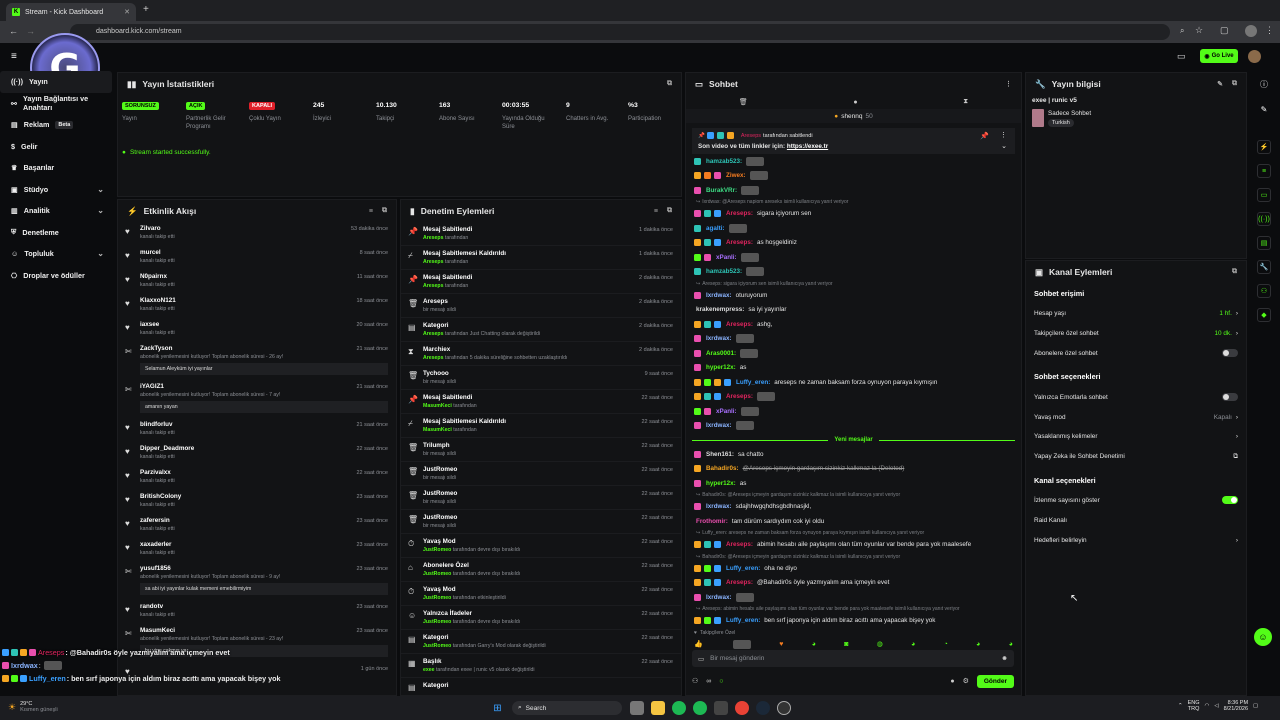  What do you see at coordinates (1004, 658) in the screenshot?
I see `emoji-icon: ☻` at bounding box center [1004, 658].